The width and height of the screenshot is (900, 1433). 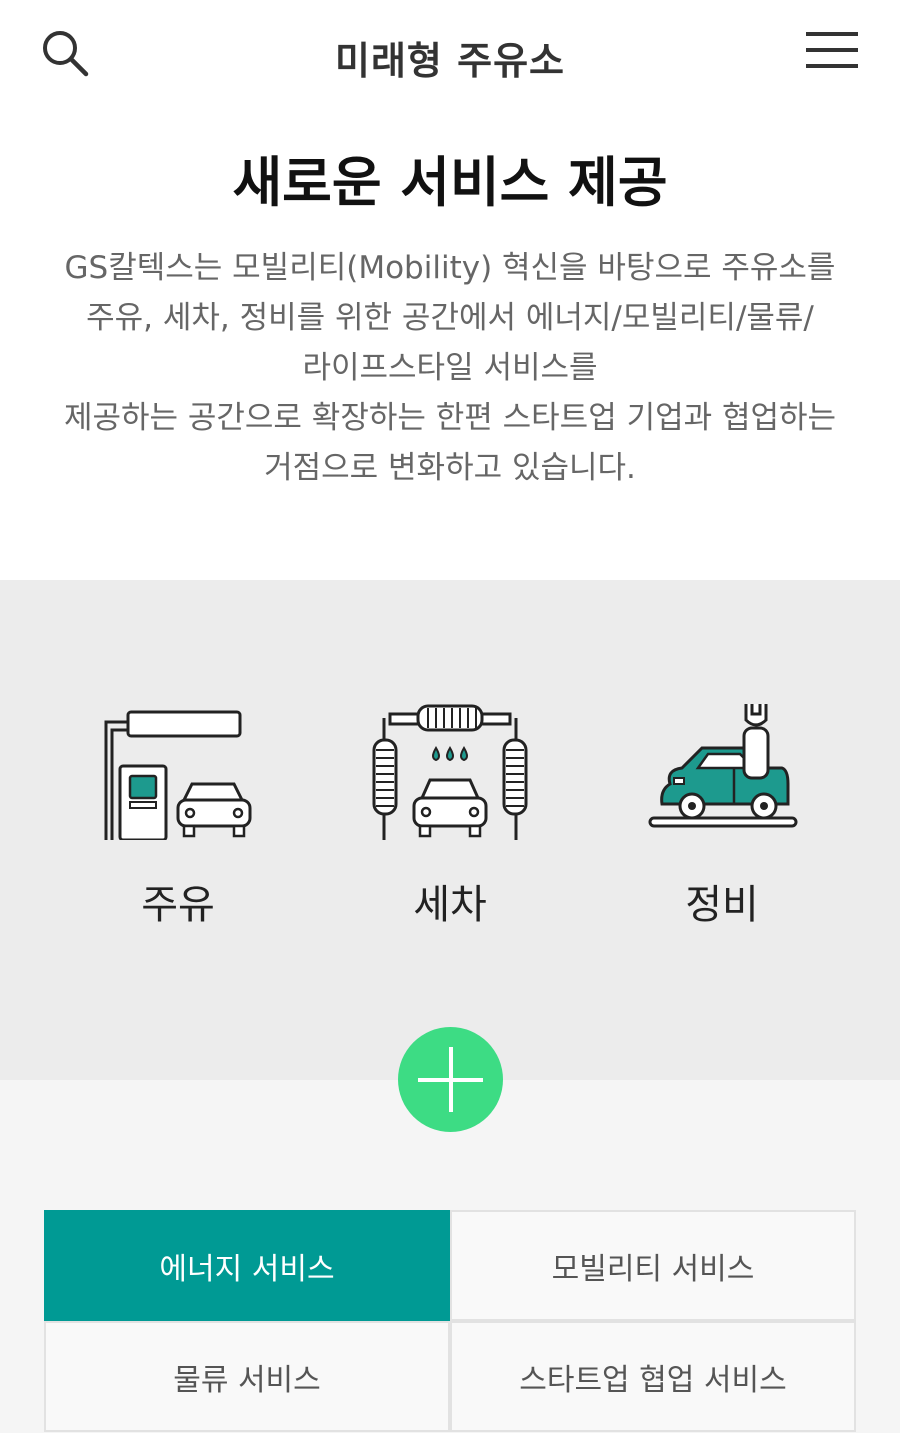 What do you see at coordinates (178, 905) in the screenshot?
I see `service-label-fuel: 주유` at bounding box center [178, 905].